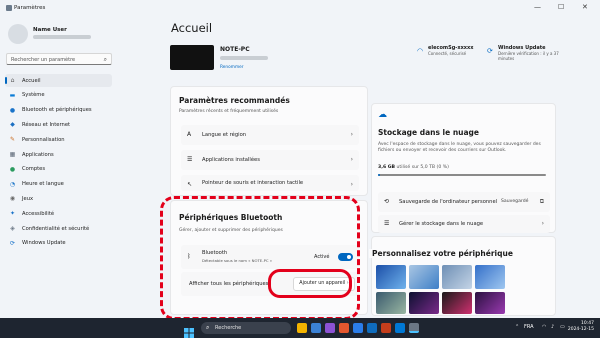 The height and width of the screenshot is (338, 600). Describe the element at coordinates (441, 253) in the screenshot. I see `personalize-title: Personnalisez votre périphérique` at that location.